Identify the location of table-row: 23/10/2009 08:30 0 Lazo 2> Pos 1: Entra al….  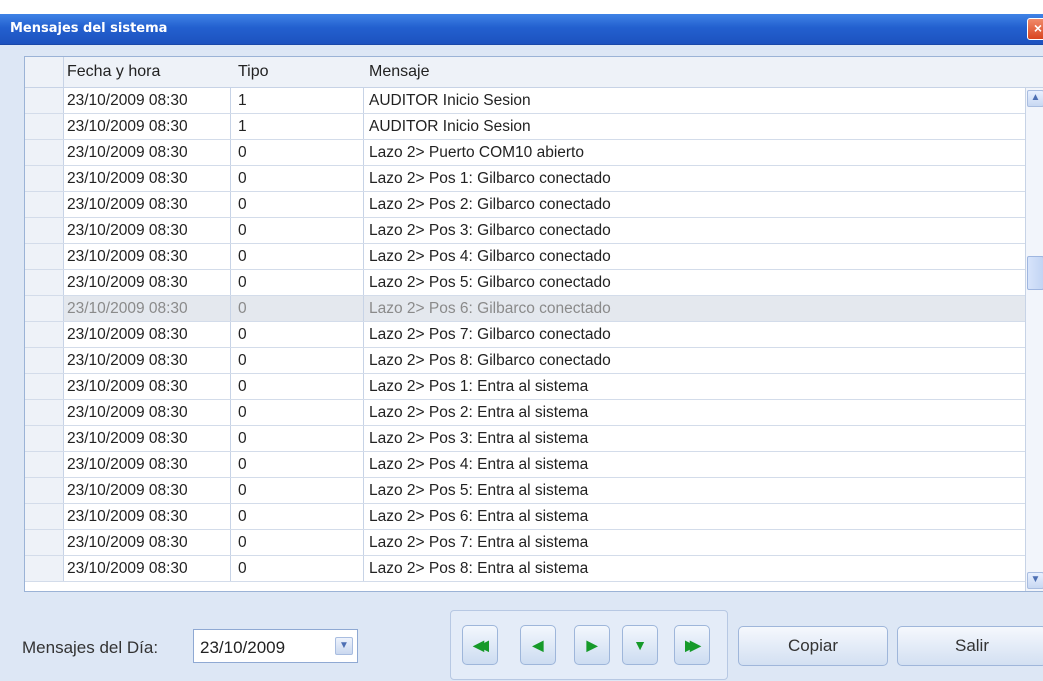
(525, 387).